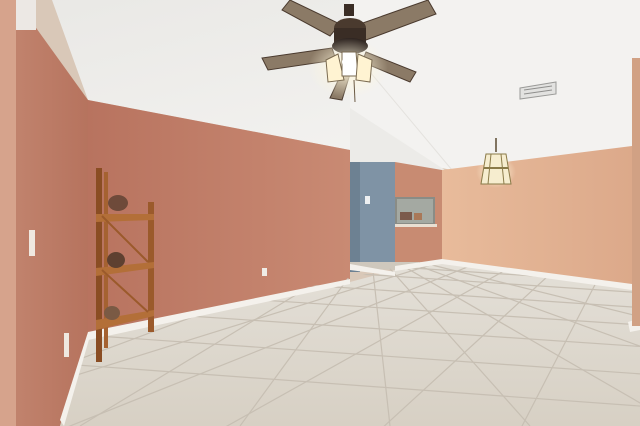 This screenshot has width=640, height=426. What do you see at coordinates (118, 203) in the screenshot?
I see `decor-bowl` at bounding box center [118, 203].